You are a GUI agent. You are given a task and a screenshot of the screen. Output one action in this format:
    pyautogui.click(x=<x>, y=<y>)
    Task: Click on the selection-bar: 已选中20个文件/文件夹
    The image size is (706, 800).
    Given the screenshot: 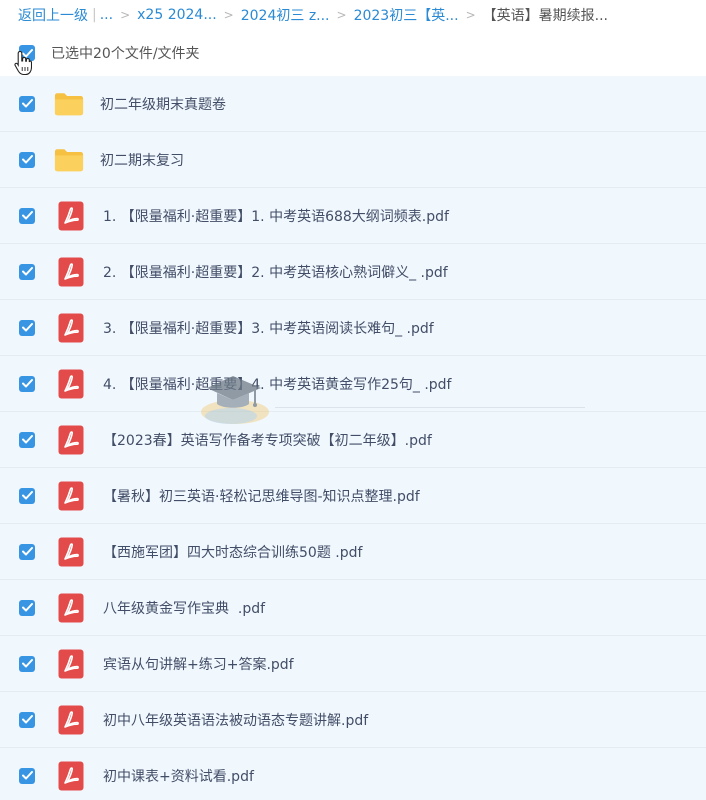 What is the action you would take?
    pyautogui.click(x=353, y=53)
    